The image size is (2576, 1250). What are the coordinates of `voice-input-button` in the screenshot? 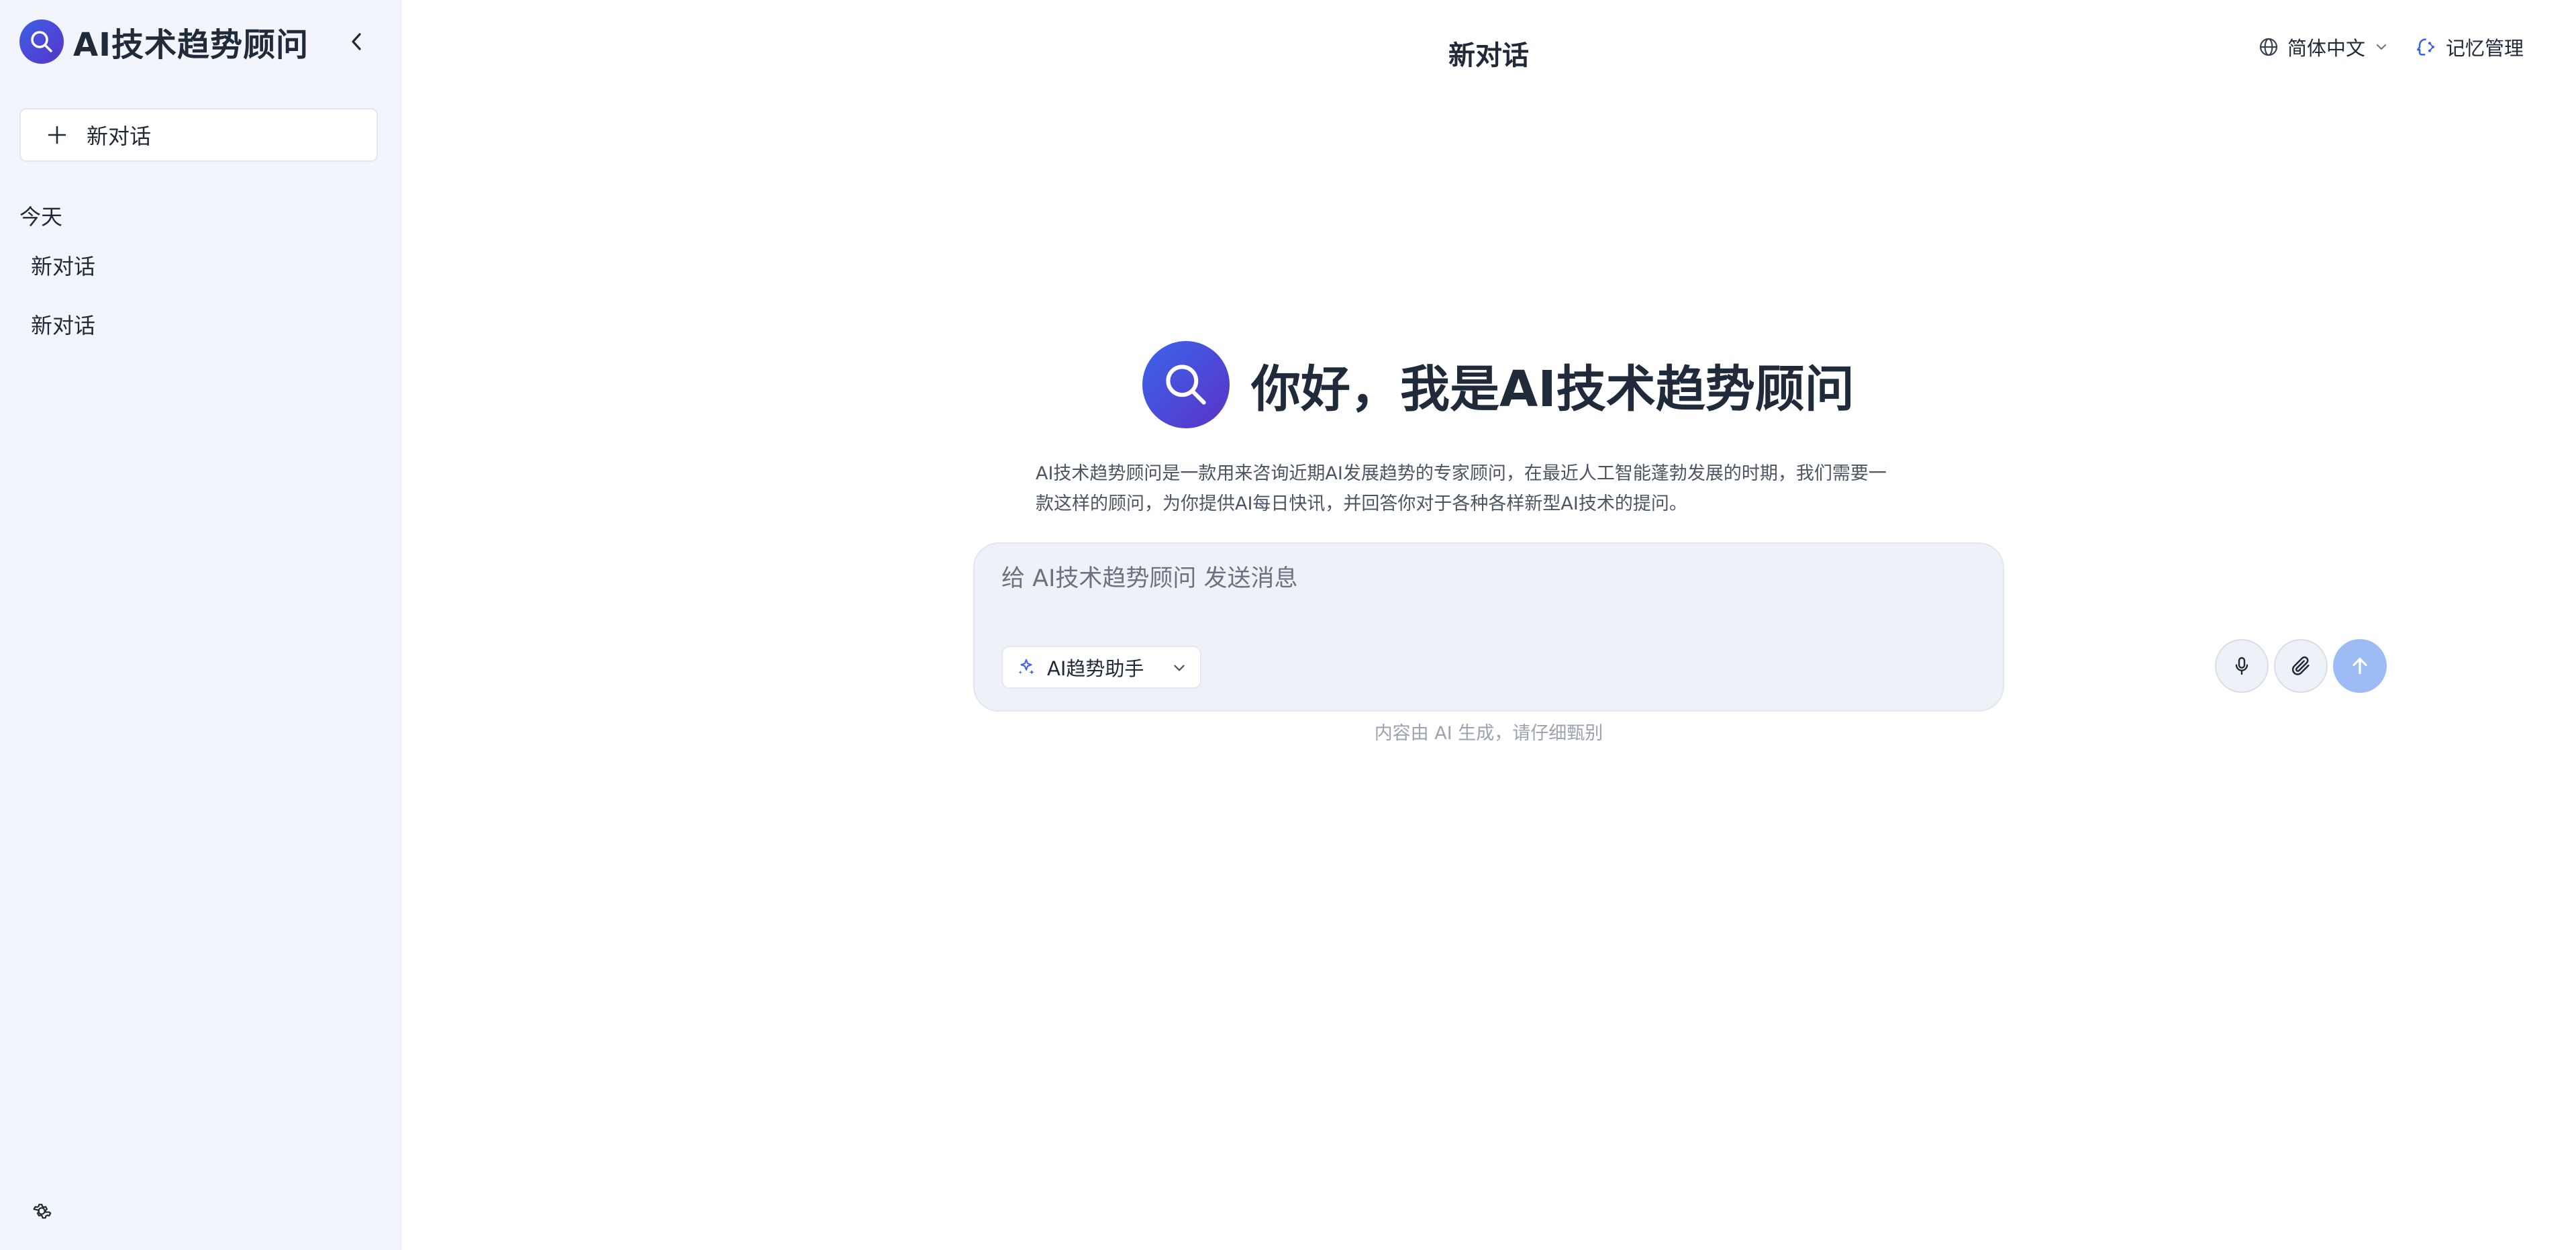 It's located at (2242, 666).